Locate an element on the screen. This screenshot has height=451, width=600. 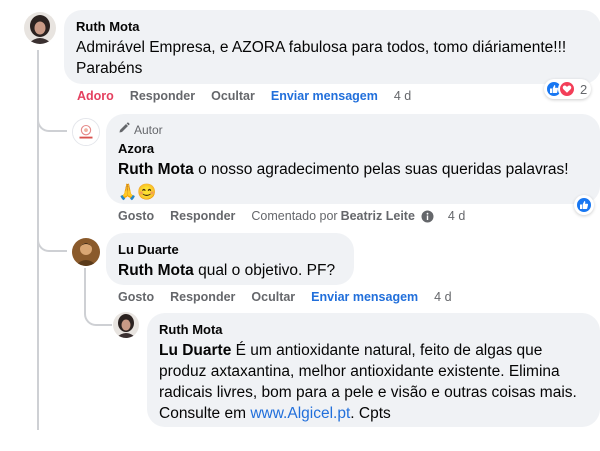
comment-text: Ruth Mota qual o objetivo. PF? is located at coordinates (230, 270).